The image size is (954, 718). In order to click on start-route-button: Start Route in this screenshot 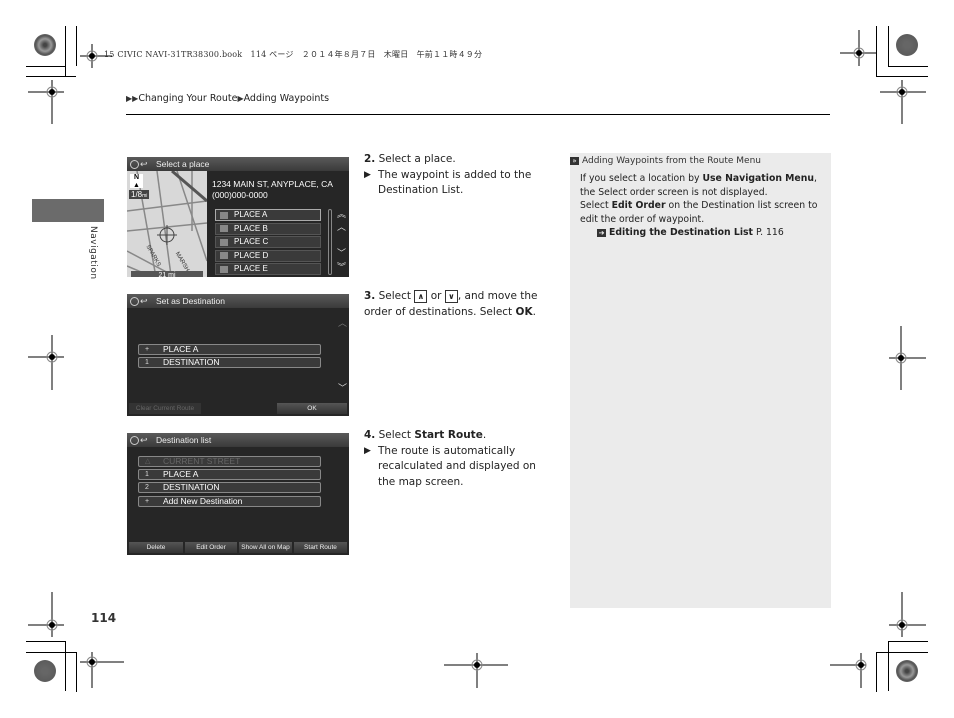, I will do `click(320, 547)`.